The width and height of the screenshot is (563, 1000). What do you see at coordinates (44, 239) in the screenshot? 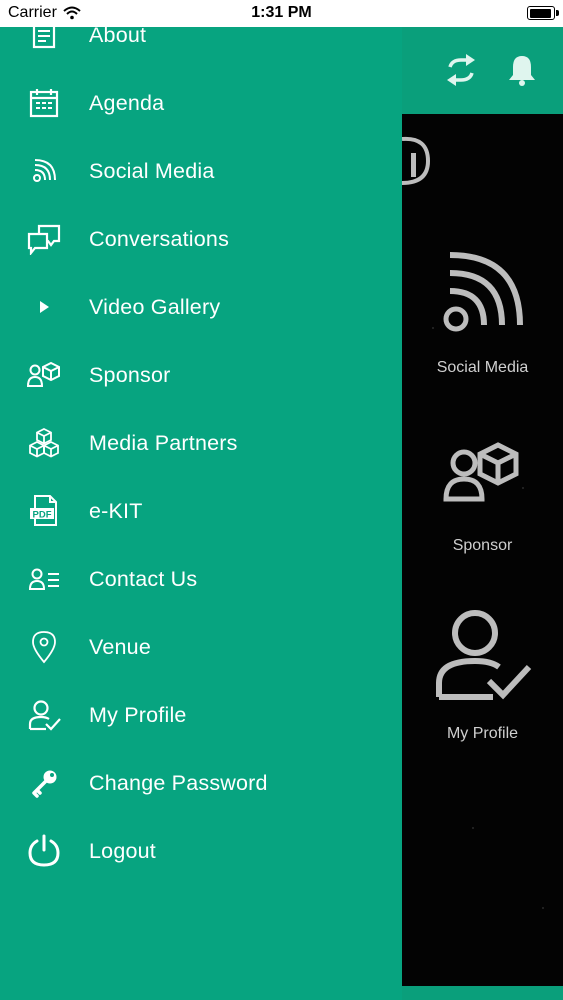
I see `chat-icon` at bounding box center [44, 239].